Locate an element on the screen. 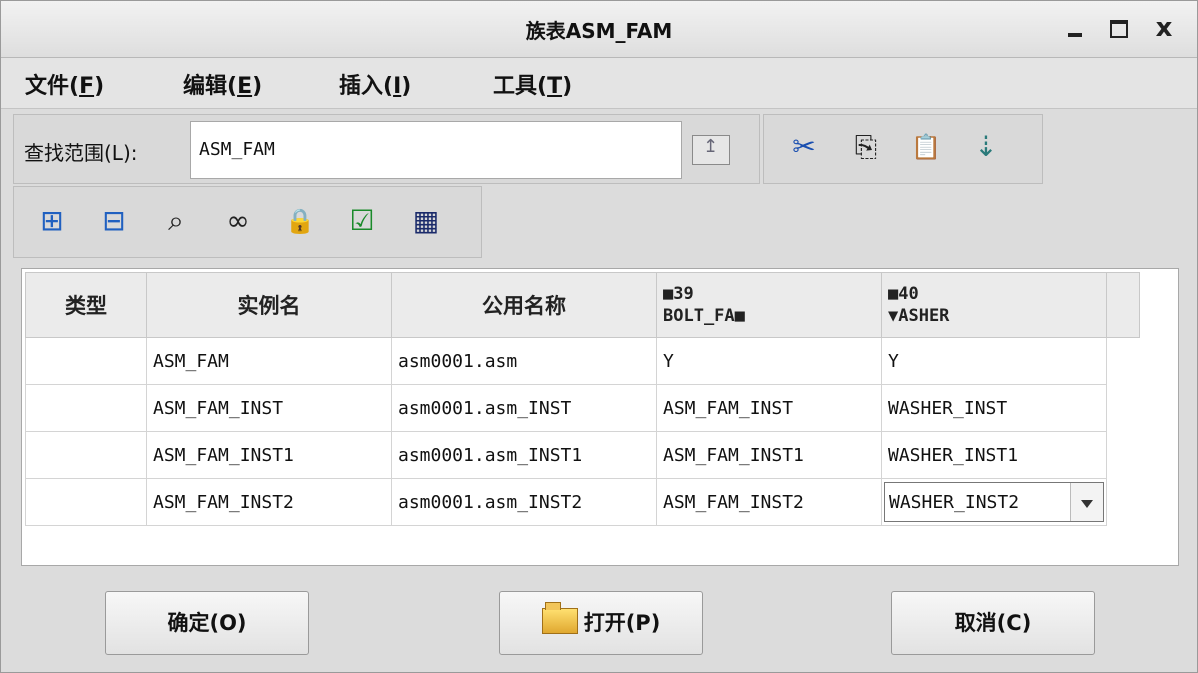  cell-feature-40-active: WASHER_INST2 is located at coordinates (994, 502).